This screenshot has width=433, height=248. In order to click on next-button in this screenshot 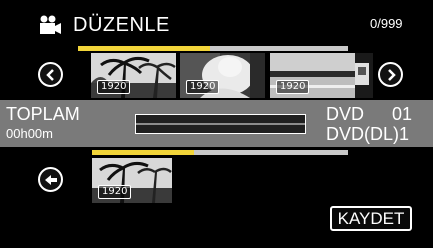, I will do `click(390, 74)`.